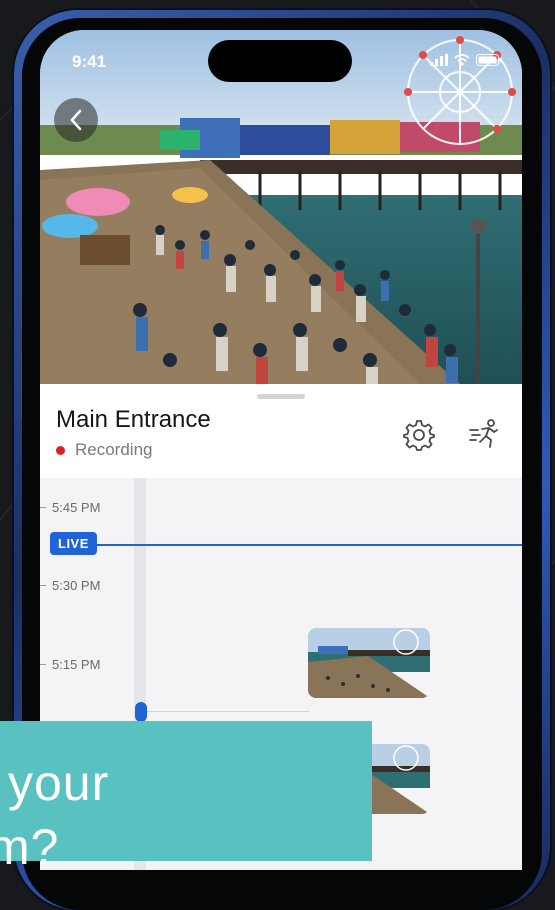  What do you see at coordinates (489, 60) in the screenshot?
I see `battery-icon` at bounding box center [489, 60].